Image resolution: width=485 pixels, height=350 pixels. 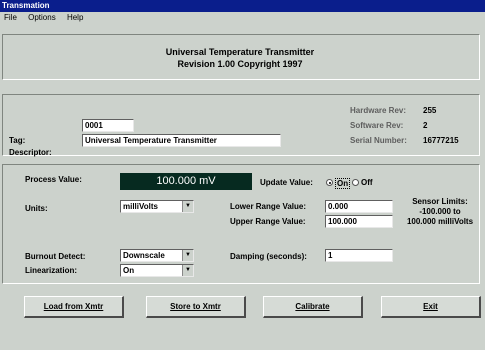 What do you see at coordinates (378, 110) in the screenshot?
I see `hardware-rev-label: Hardware Rev:` at bounding box center [378, 110].